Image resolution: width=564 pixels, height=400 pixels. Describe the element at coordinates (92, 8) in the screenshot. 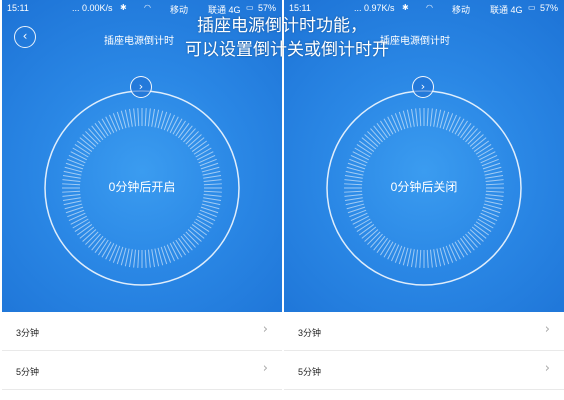

I see `status-network-speed: ... 0.00K/s` at that location.